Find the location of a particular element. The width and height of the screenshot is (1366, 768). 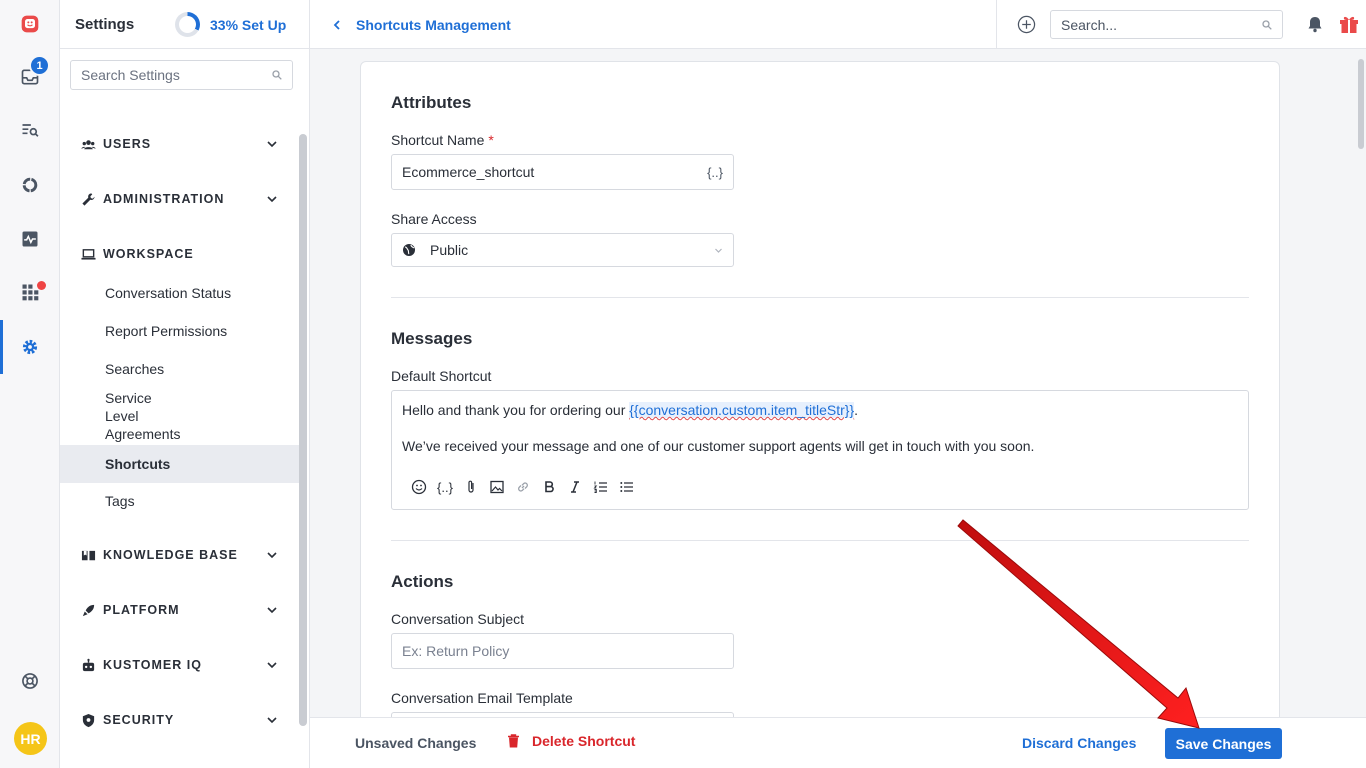

search-list-icon is located at coordinates (30, 130).